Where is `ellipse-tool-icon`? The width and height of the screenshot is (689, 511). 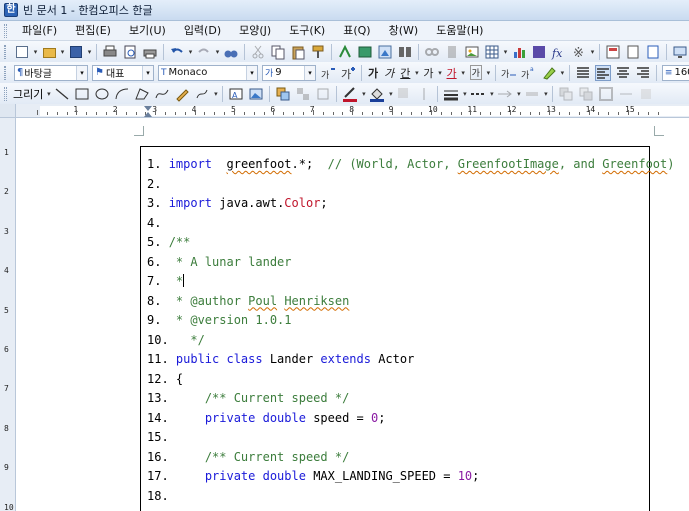 ellipse-tool-icon is located at coordinates (102, 94).